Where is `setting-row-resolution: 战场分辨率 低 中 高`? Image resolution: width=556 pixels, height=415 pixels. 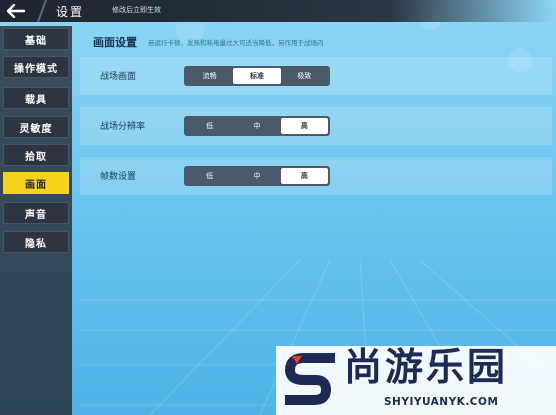
setting-row-resolution: 战场分辨率 低 中 高 is located at coordinates (316, 126).